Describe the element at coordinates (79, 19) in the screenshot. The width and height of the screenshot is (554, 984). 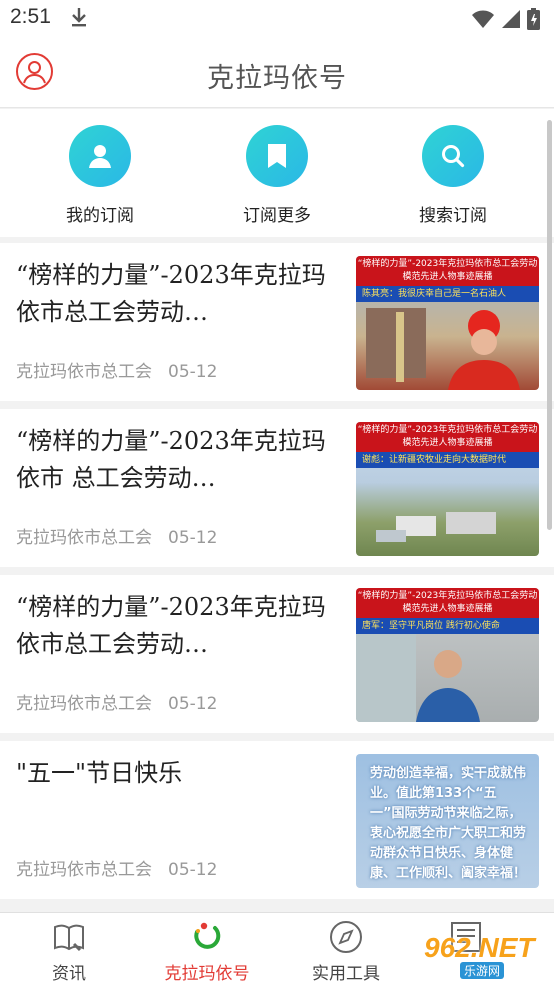
I see `download-icon` at that location.